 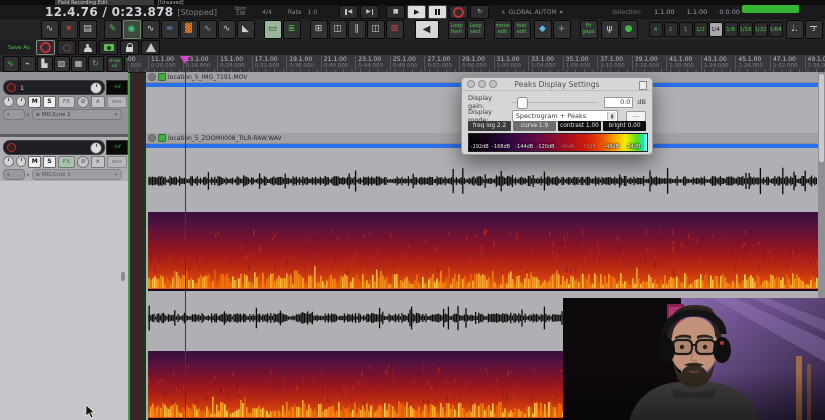 What do you see at coordinates (109, 12) in the screenshot?
I see `timecode-display: 12.4.76 / 0:23.878` at bounding box center [109, 12].